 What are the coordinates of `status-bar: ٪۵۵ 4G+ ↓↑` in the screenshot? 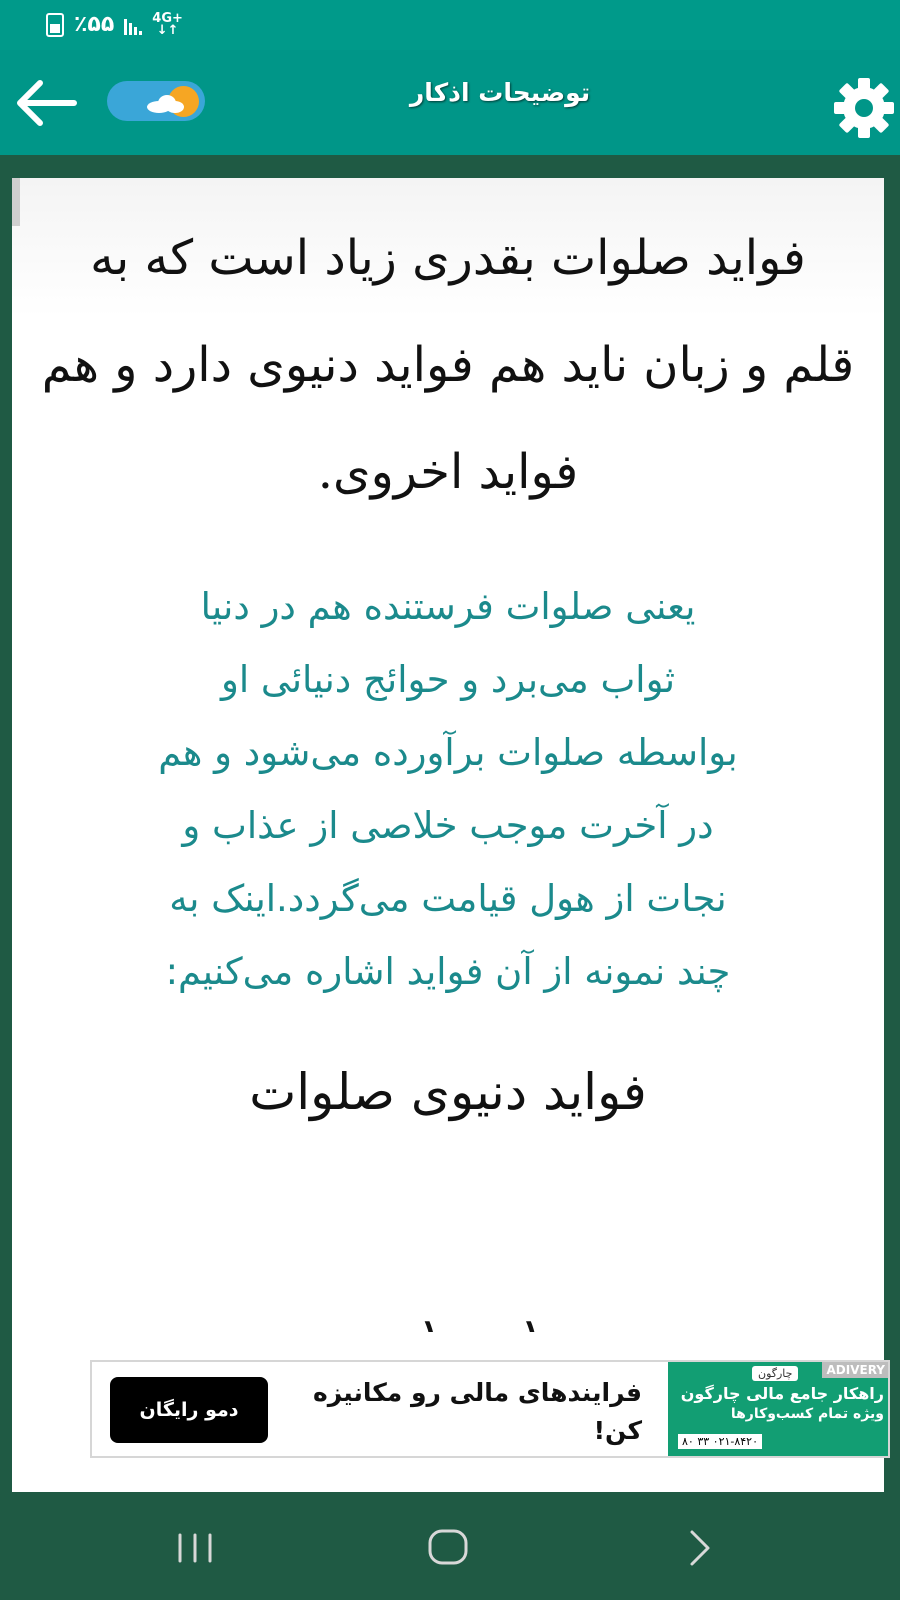 It's located at (450, 25).